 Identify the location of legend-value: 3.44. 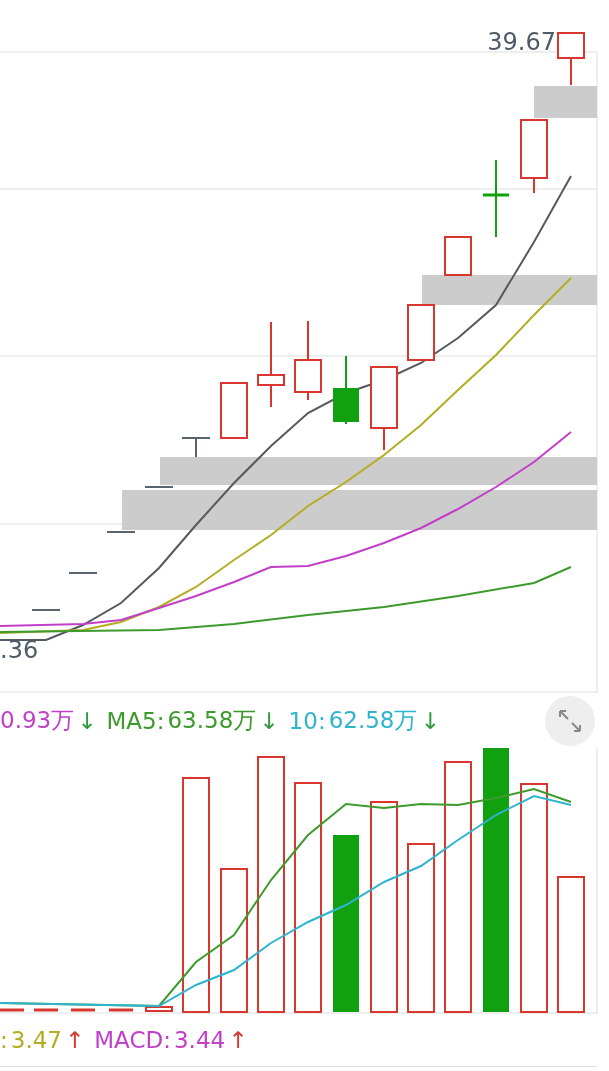
(199, 1040).